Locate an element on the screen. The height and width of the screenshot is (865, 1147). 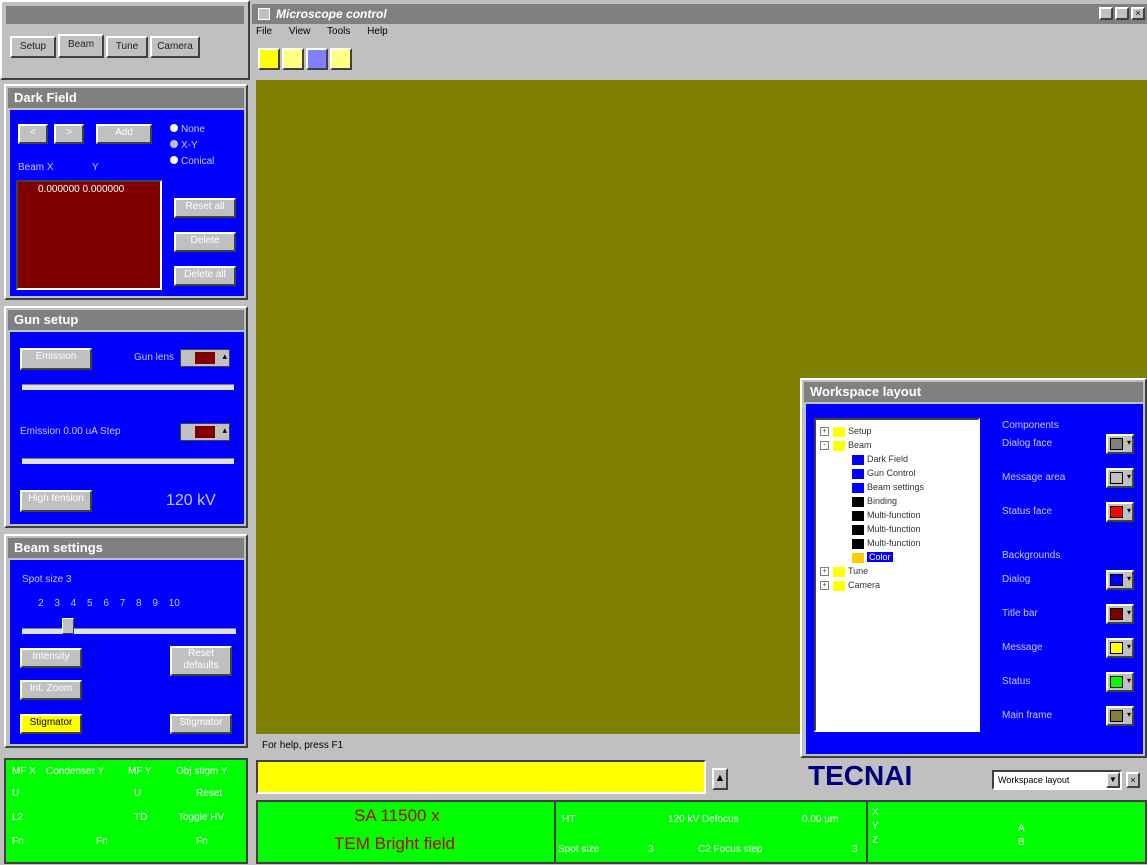
spin-icon: ▴ is located at coordinates (224, 430).